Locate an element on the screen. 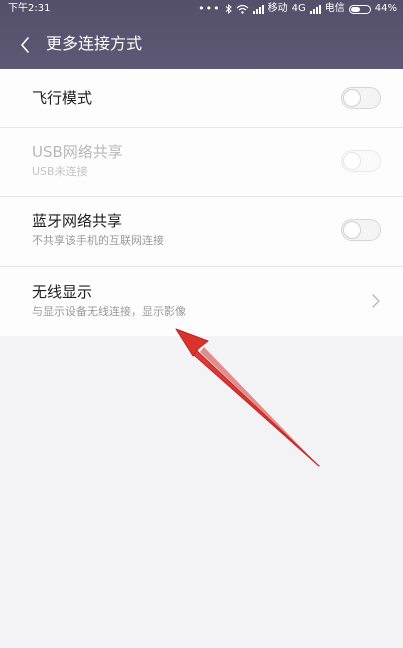 Image resolution: width=403 pixels, height=648 pixels. setting-title: 蓝牙网络共享 is located at coordinates (77, 221).